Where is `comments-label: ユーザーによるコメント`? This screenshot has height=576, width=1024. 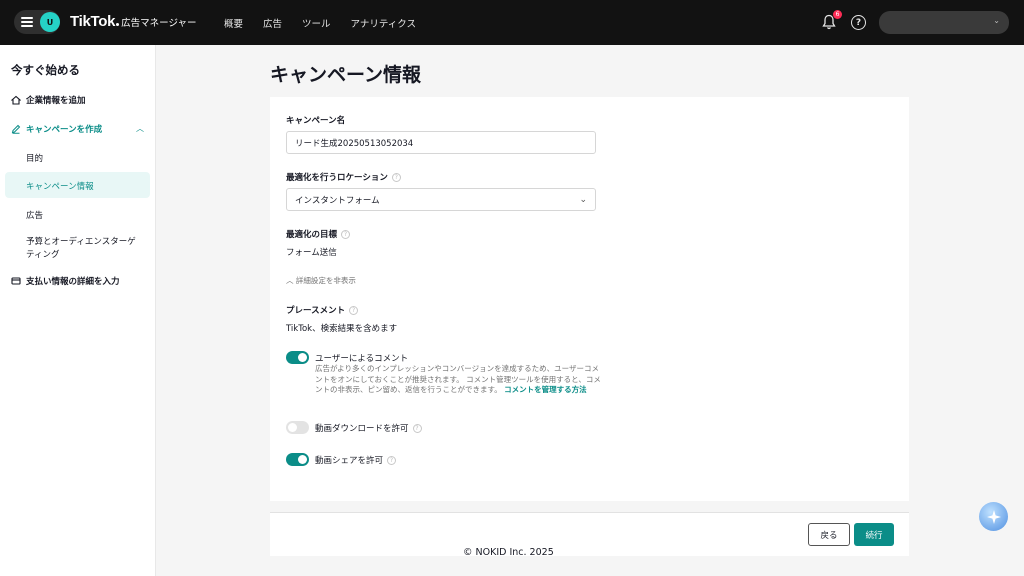
comments-label: ユーザーによるコメント is located at coordinates (361, 358).